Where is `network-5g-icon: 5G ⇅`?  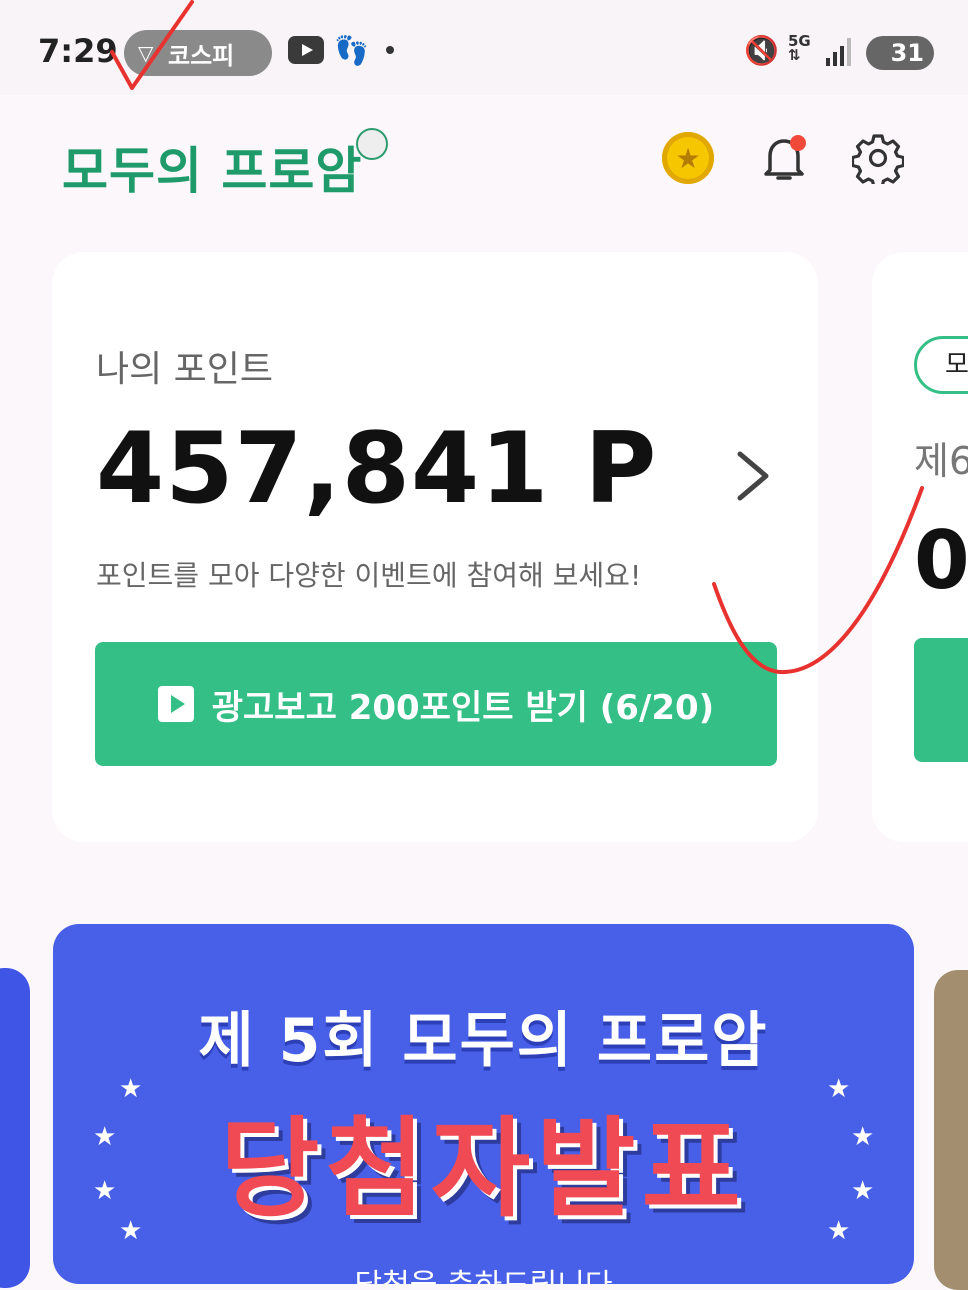 network-5g-icon: 5G ⇅ is located at coordinates (799, 48).